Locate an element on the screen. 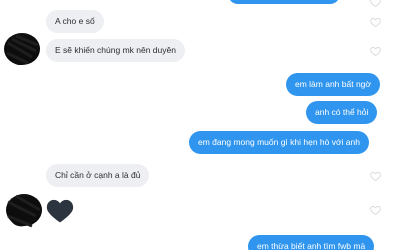  incoming-message-2: E sẽ khiến chúng mk nên duyên is located at coordinates (115, 50).